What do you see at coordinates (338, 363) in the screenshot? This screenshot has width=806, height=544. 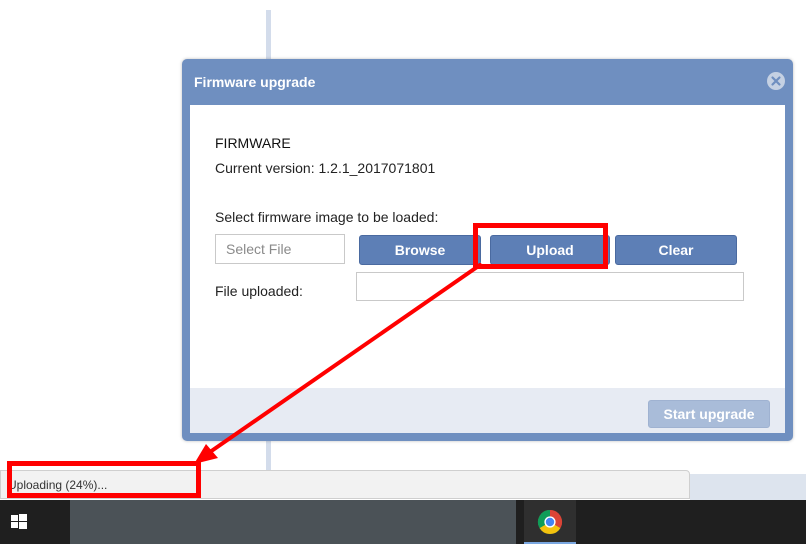 I see `annotation-arrow` at bounding box center [338, 363].